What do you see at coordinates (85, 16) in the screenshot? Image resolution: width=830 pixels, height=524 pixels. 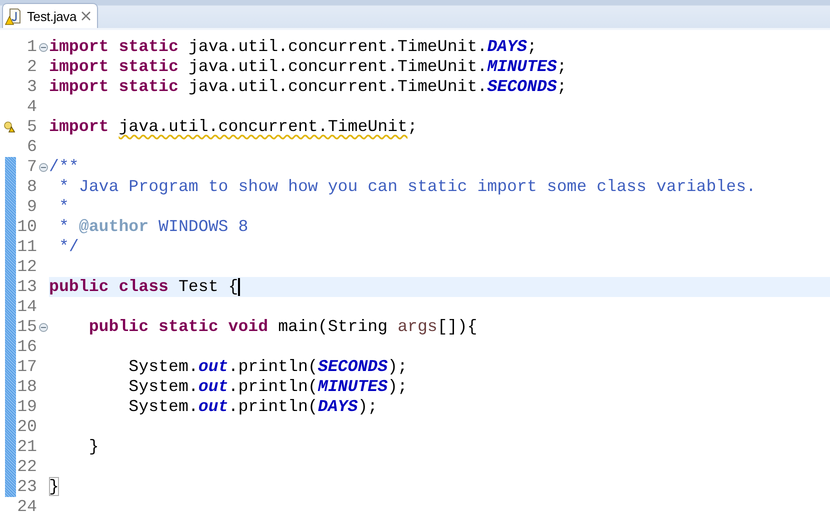 I see `close-icon` at bounding box center [85, 16].